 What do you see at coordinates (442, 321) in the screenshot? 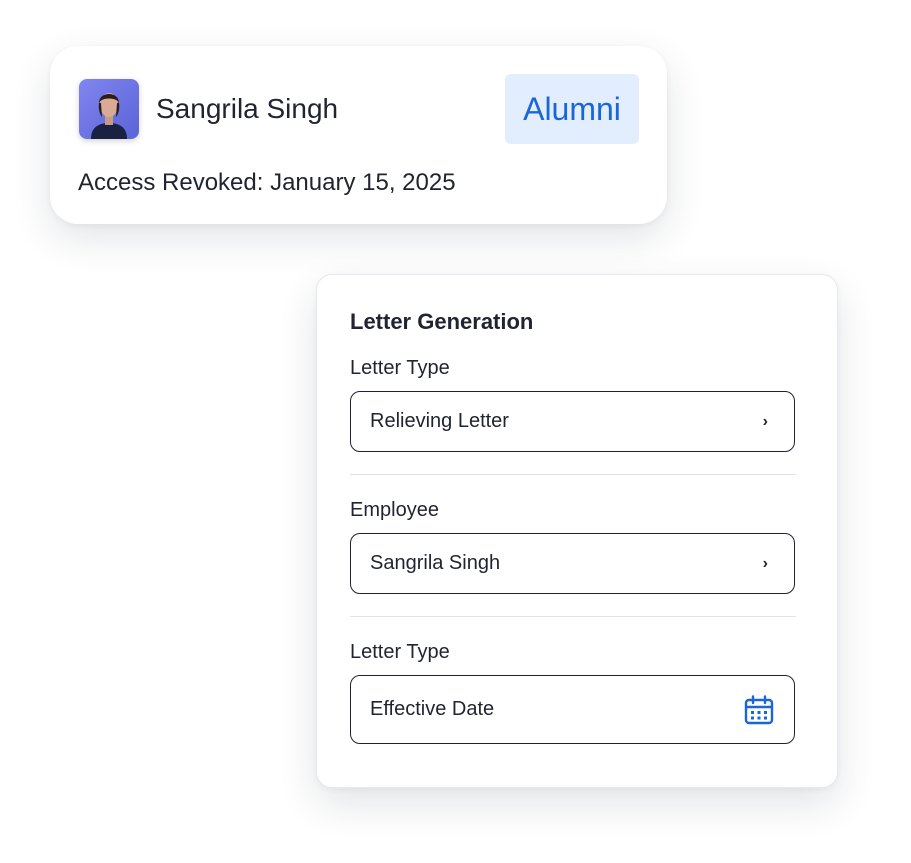
I see `card-title: Letter Generation` at bounding box center [442, 321].